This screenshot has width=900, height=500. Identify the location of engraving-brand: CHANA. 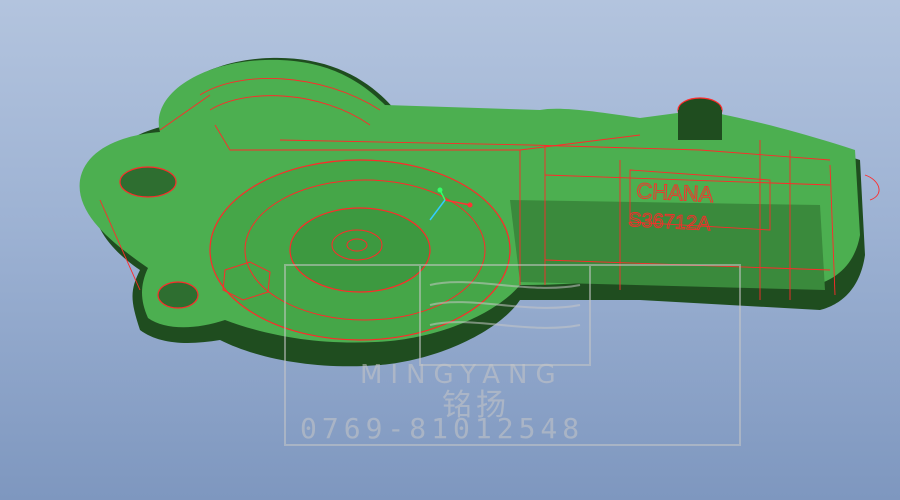
(675, 192).